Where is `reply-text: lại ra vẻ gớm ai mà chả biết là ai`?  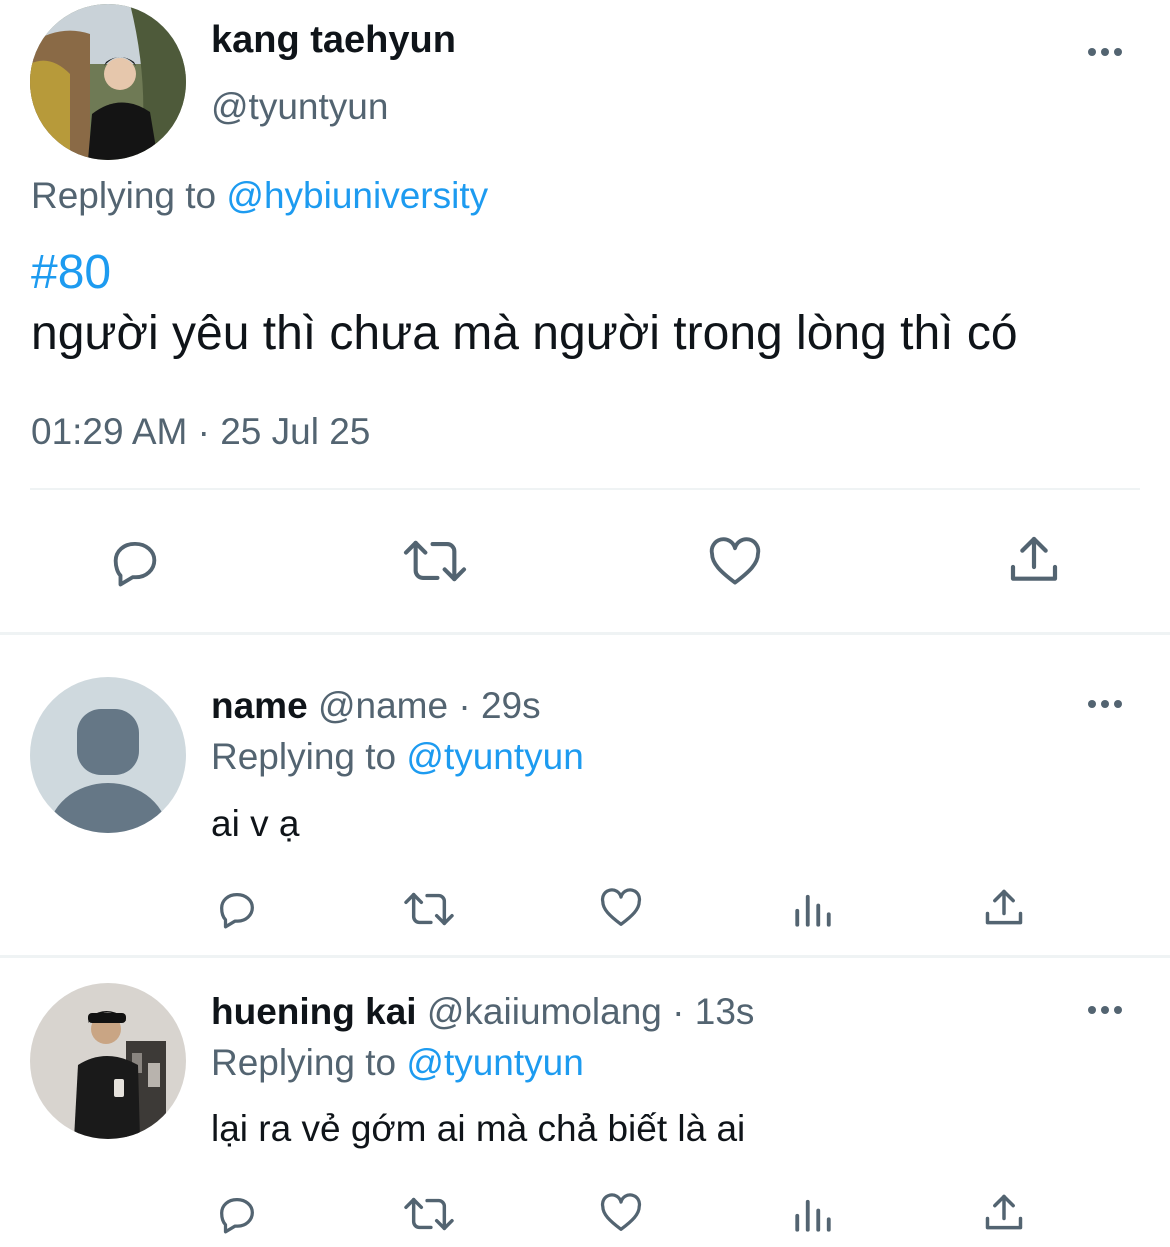 reply-text: lại ra vẻ gớm ai mà chả biết là ai is located at coordinates (478, 1128).